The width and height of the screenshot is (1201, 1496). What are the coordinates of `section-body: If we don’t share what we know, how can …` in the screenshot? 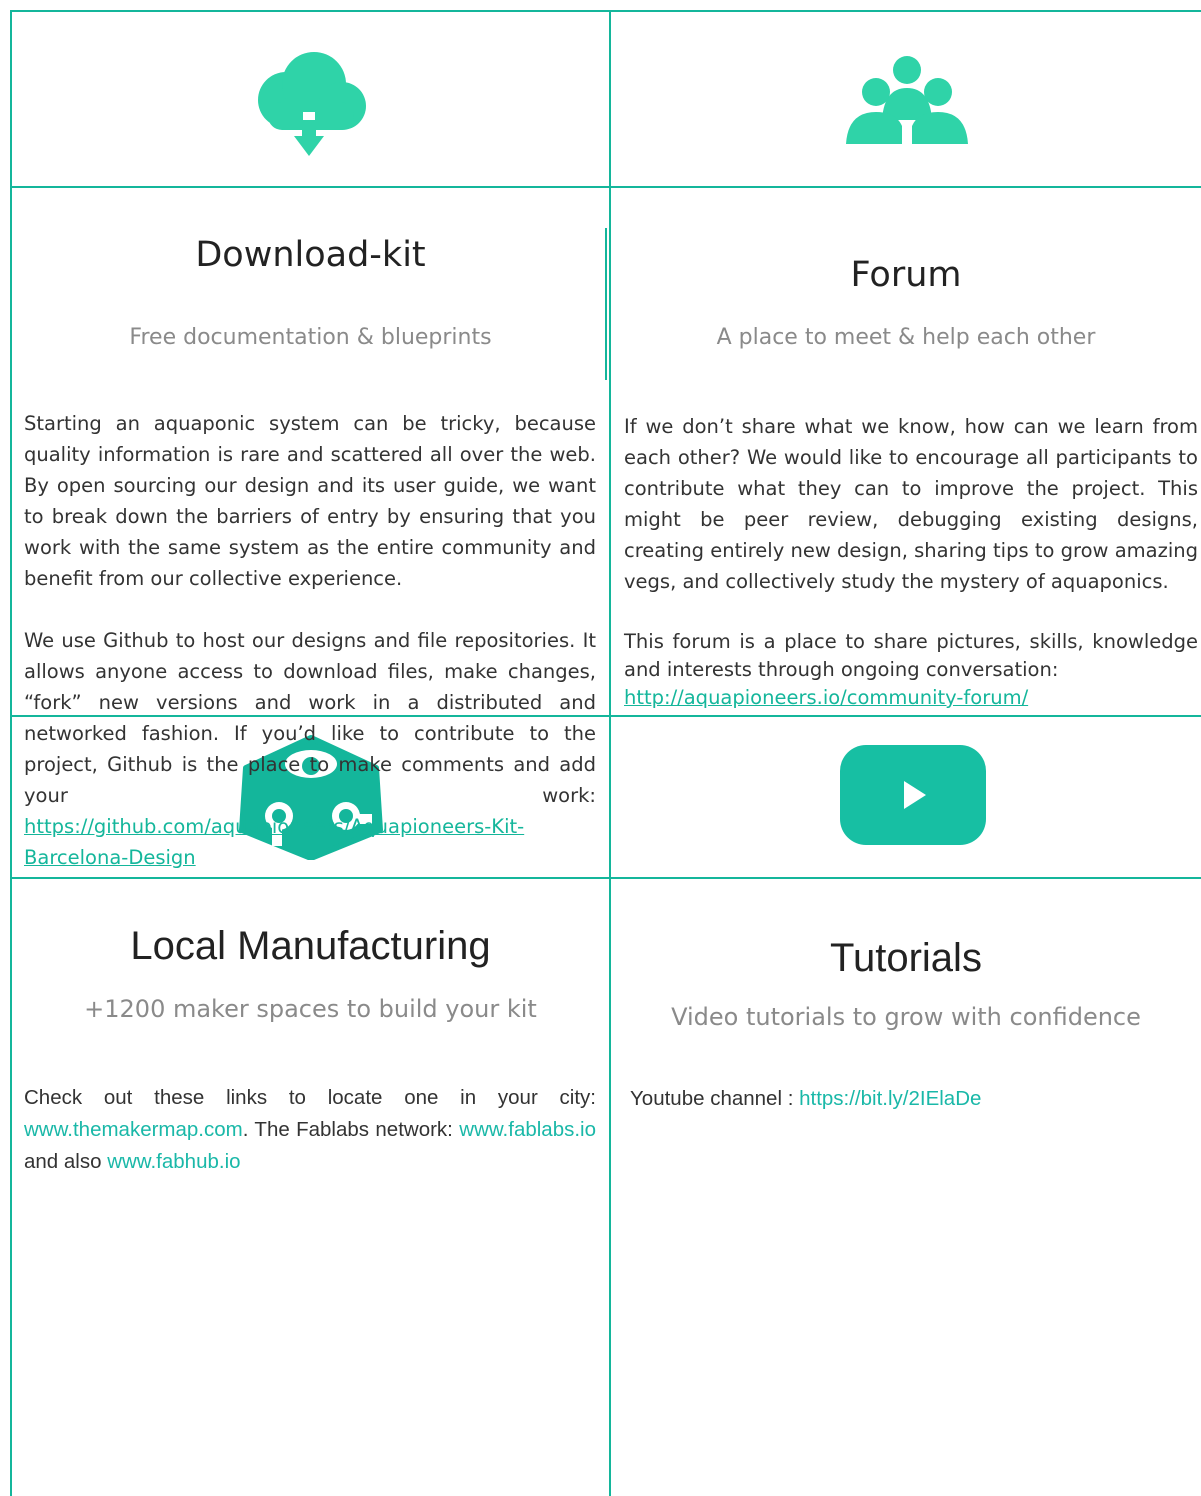 It's located at (911, 561).